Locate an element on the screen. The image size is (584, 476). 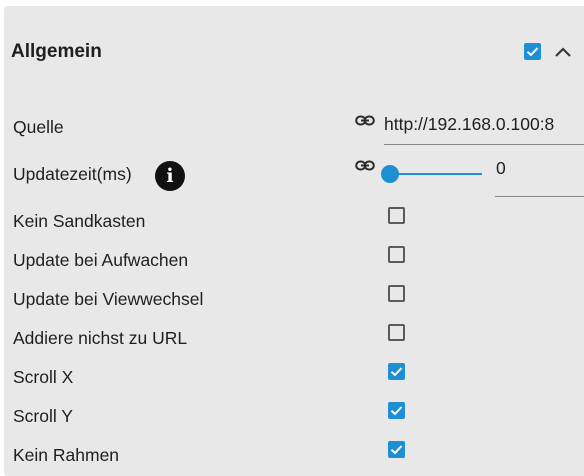
update-on-view-change-label: Update bei Viewwechsel is located at coordinates (108, 299).